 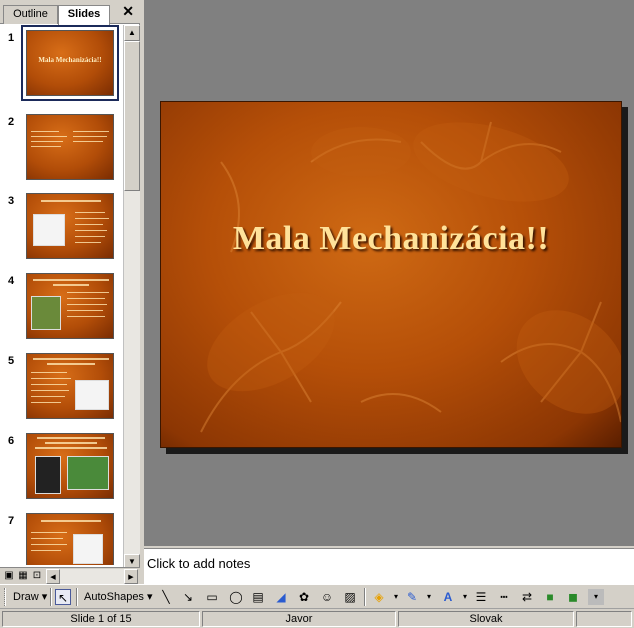 I want to click on toolbar-grip, so click(x=5, y=597).